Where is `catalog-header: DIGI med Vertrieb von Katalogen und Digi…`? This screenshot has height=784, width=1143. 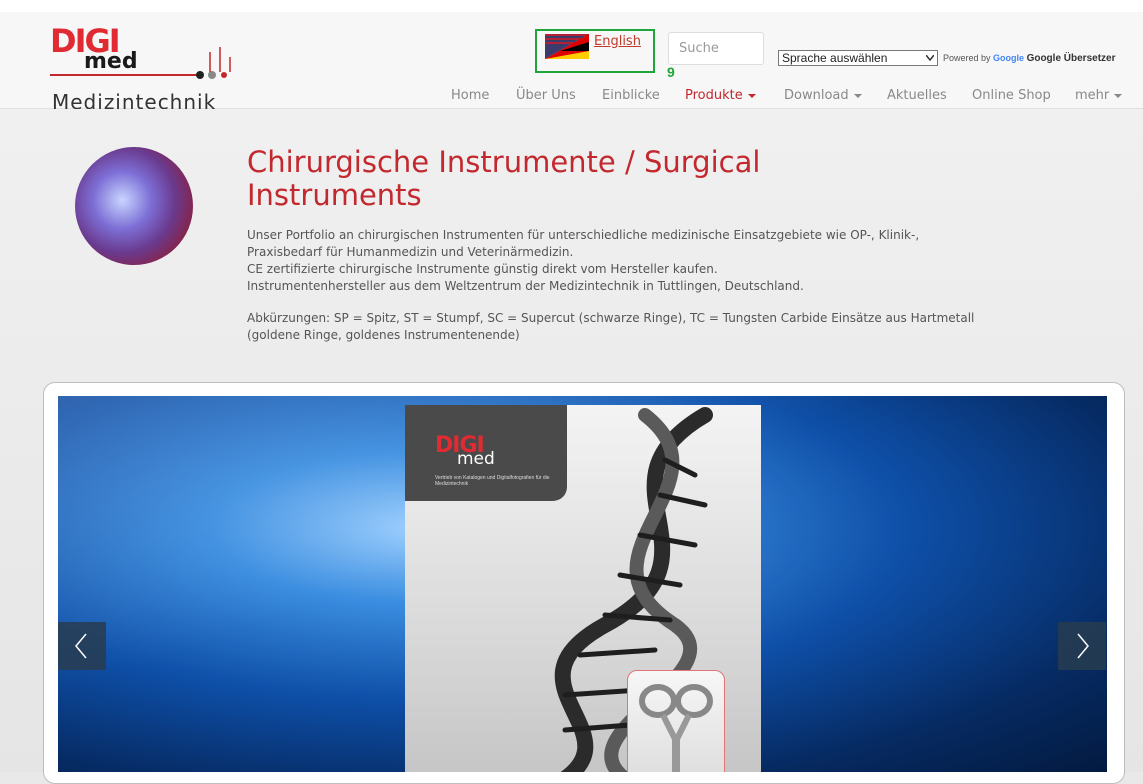
catalog-header: DIGI med Vertrieb von Katalogen und Digi… is located at coordinates (486, 453).